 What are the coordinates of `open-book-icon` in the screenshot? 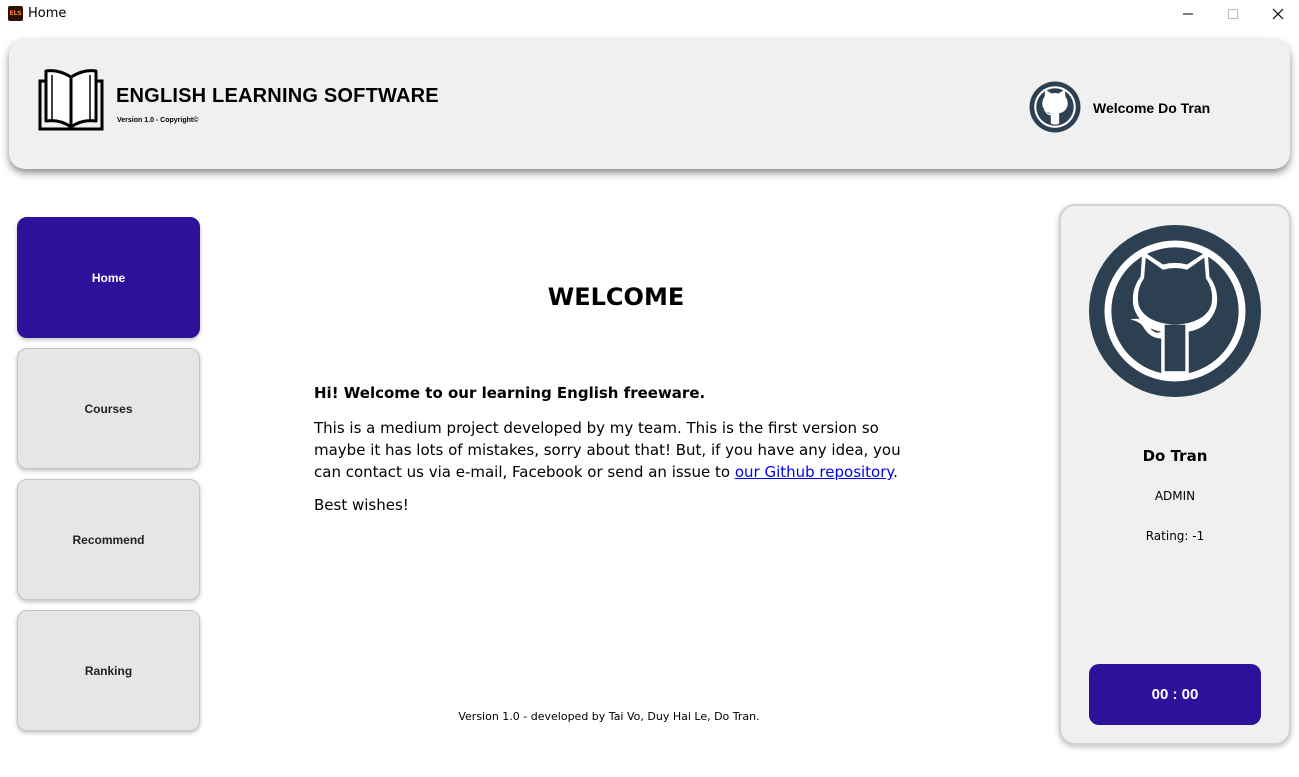 It's located at (71, 100).